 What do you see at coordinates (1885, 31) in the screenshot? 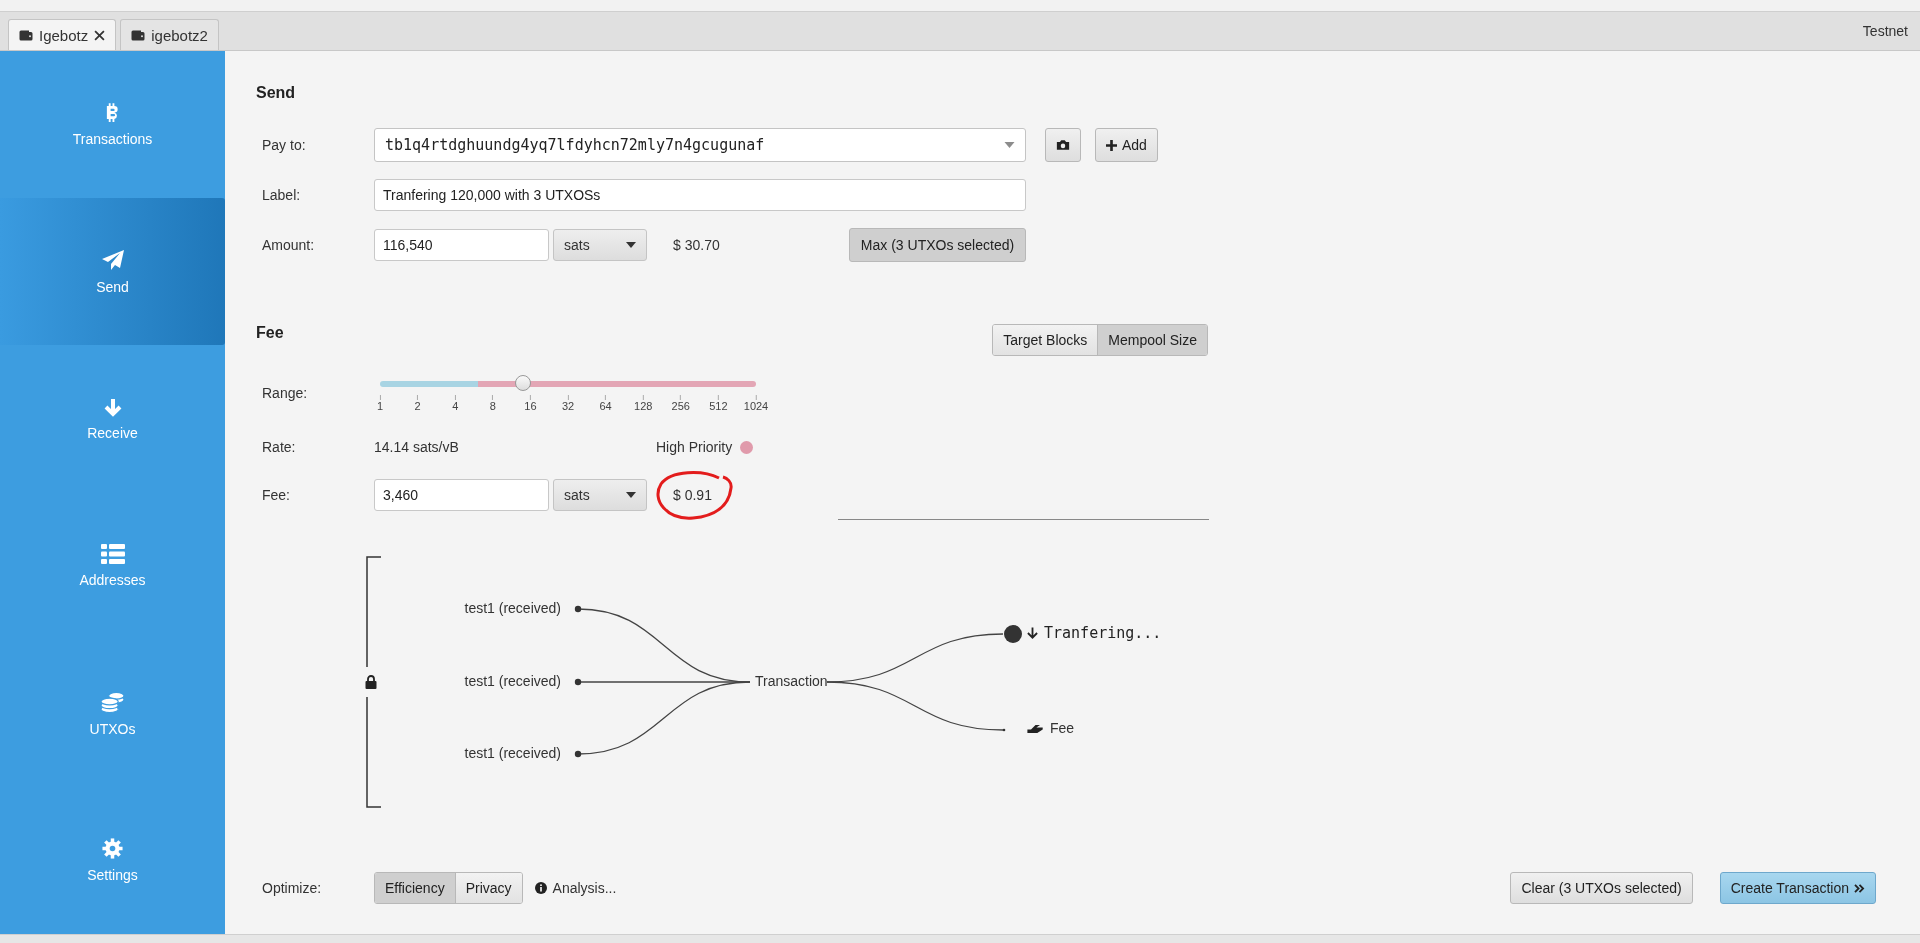
I see `network-label: Testnet` at bounding box center [1885, 31].